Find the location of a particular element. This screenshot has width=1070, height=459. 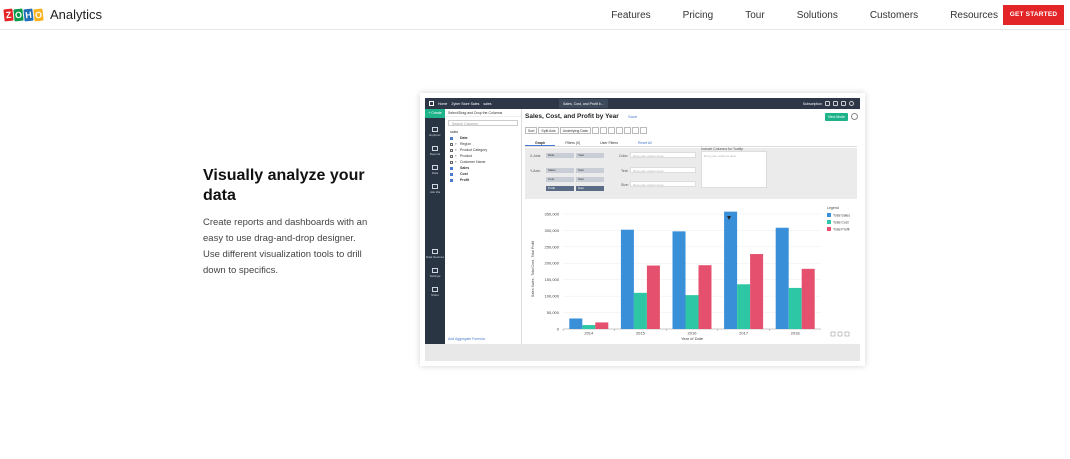

y-axis-label: Y-Axis: is located at coordinates (535, 171).